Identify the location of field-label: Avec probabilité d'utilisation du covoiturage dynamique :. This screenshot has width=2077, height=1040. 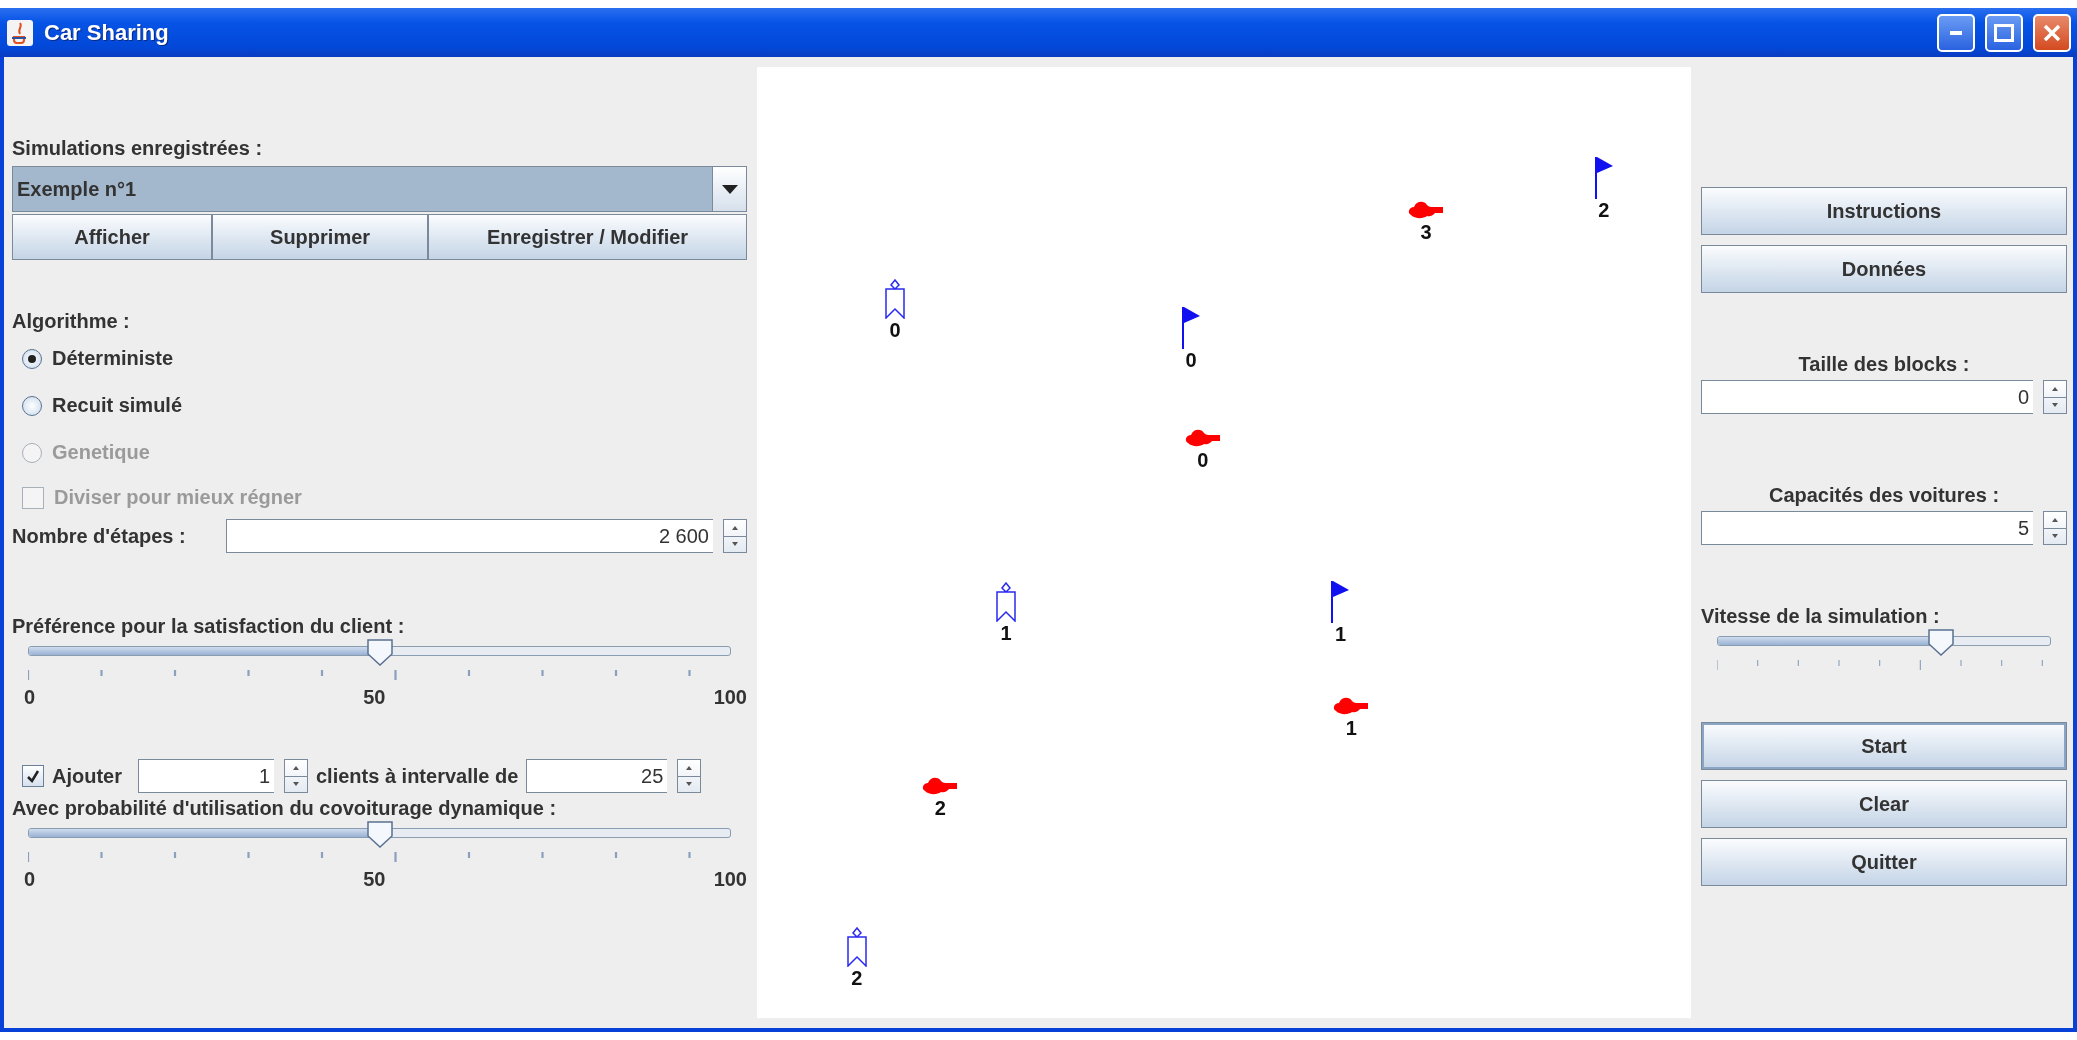
(284, 808).